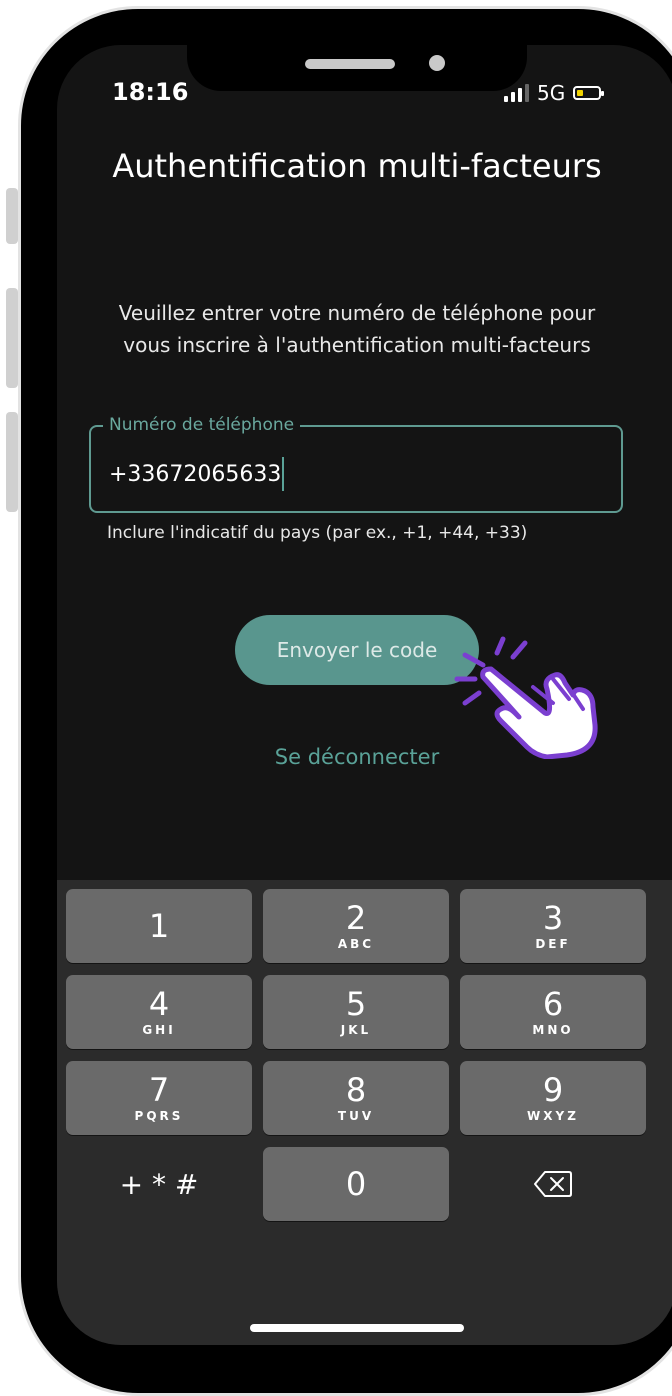 The image size is (672, 1396). I want to click on key-7: 7 PQRS, so click(159, 1098).